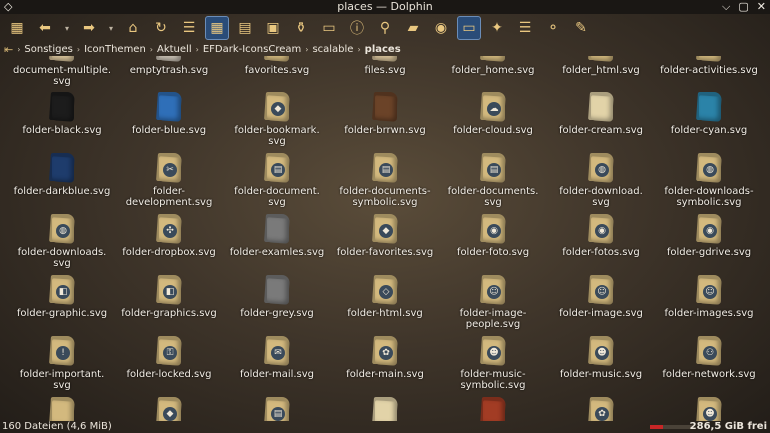 This screenshot has width=770, height=433. Describe the element at coordinates (601, 236) in the screenshot. I see `file-item: ◉ folder-fotos.svg` at that location.